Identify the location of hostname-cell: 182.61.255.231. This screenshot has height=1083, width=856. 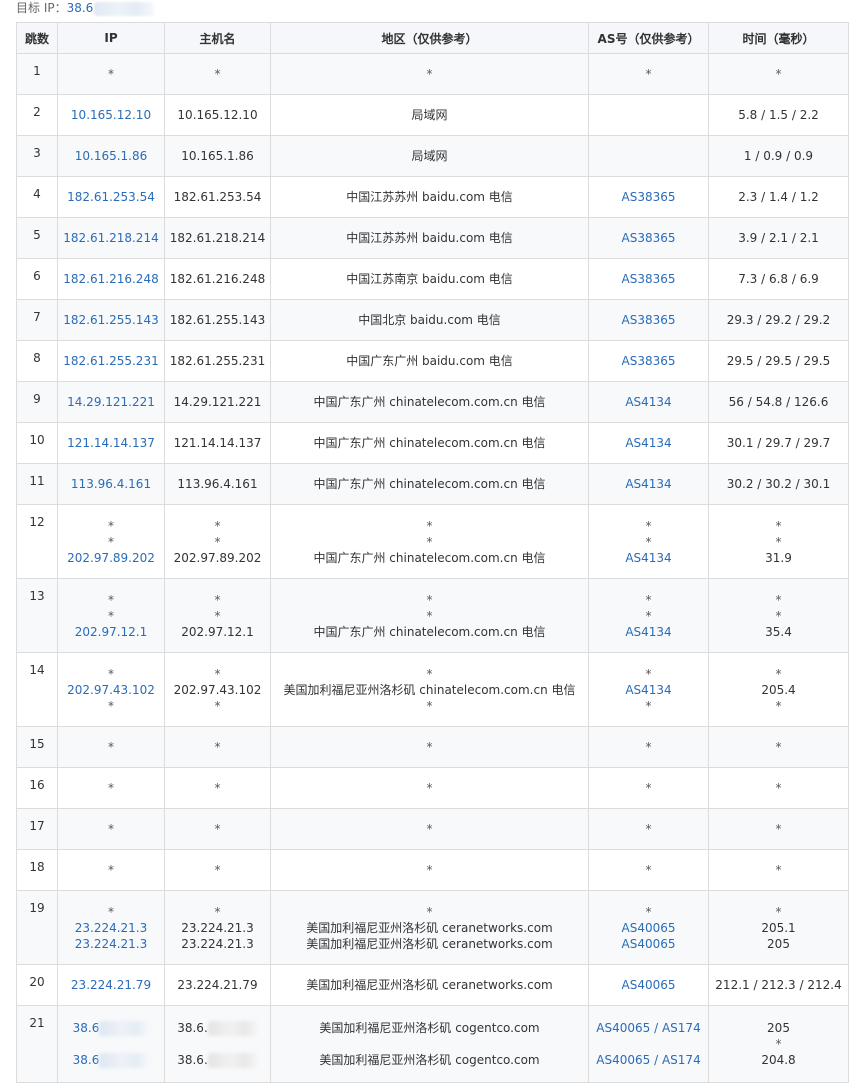
(217, 361).